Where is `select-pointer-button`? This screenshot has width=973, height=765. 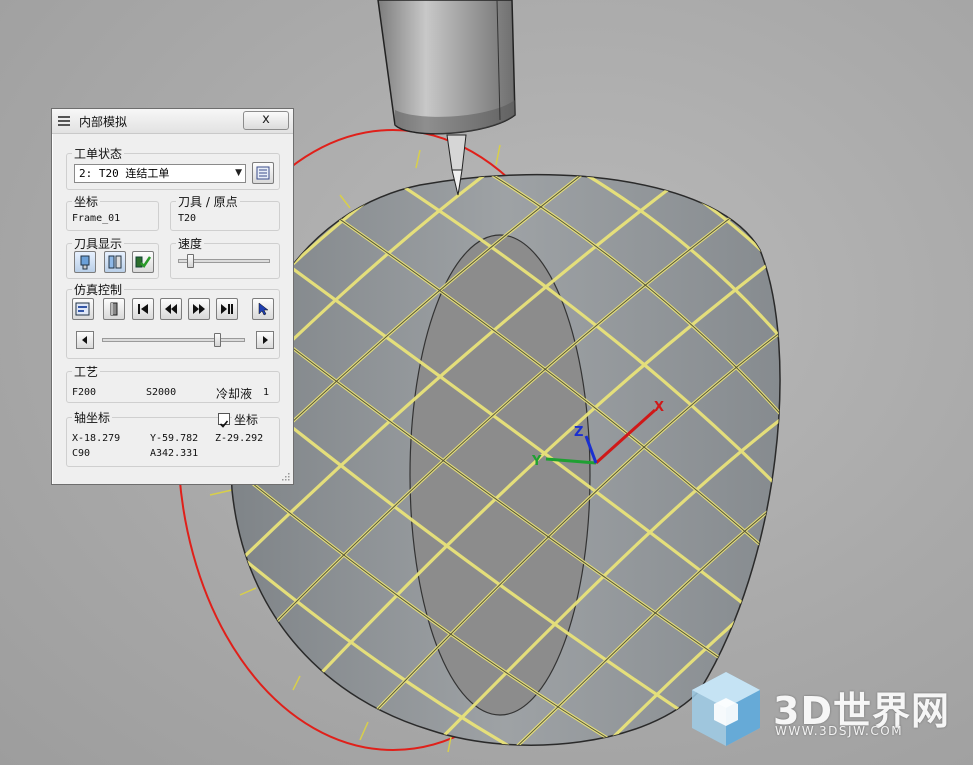
select-pointer-button is located at coordinates (263, 309).